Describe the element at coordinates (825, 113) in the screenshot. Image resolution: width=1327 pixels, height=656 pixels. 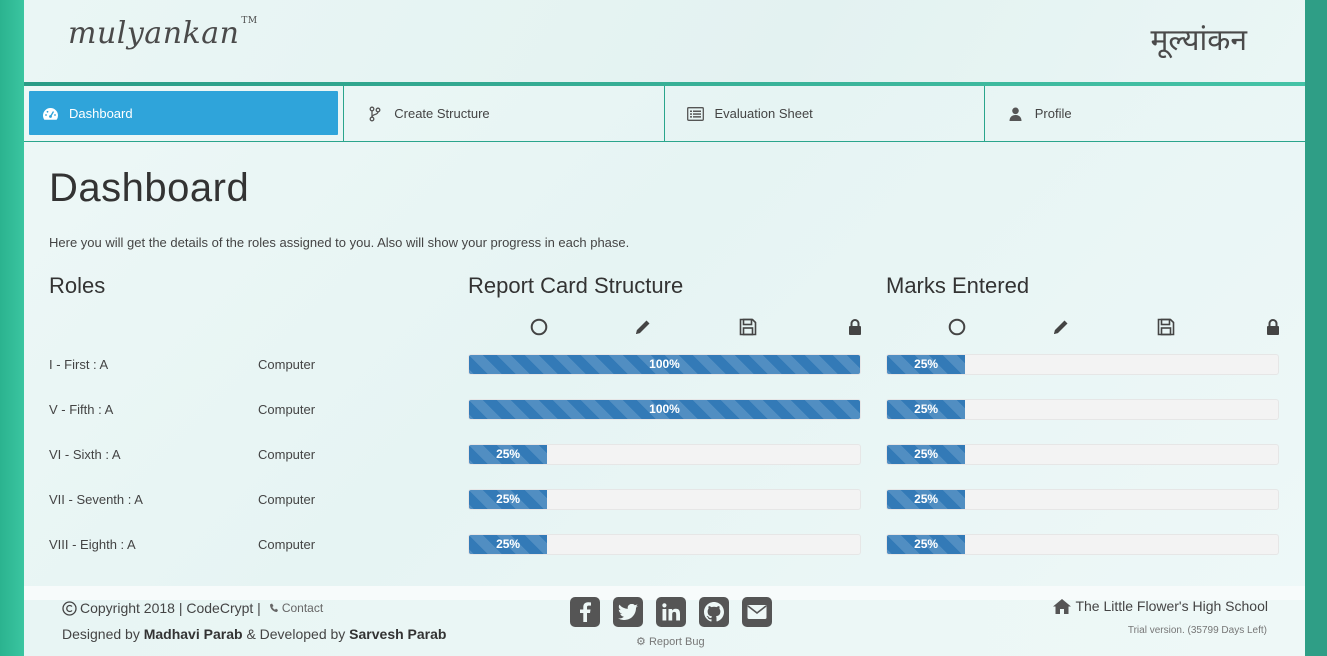
I see `nav-item-evaluation-sheet: Evaluation Sheet` at that location.